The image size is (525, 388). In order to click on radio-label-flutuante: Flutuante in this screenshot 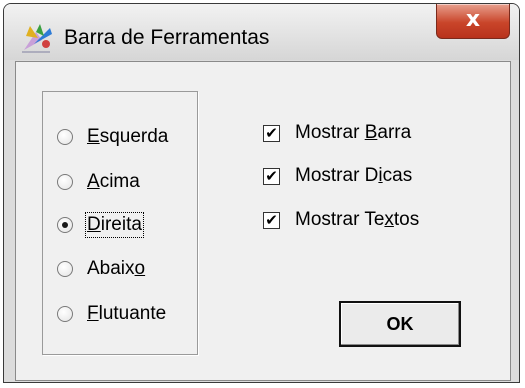, I will do `click(127, 313)`.